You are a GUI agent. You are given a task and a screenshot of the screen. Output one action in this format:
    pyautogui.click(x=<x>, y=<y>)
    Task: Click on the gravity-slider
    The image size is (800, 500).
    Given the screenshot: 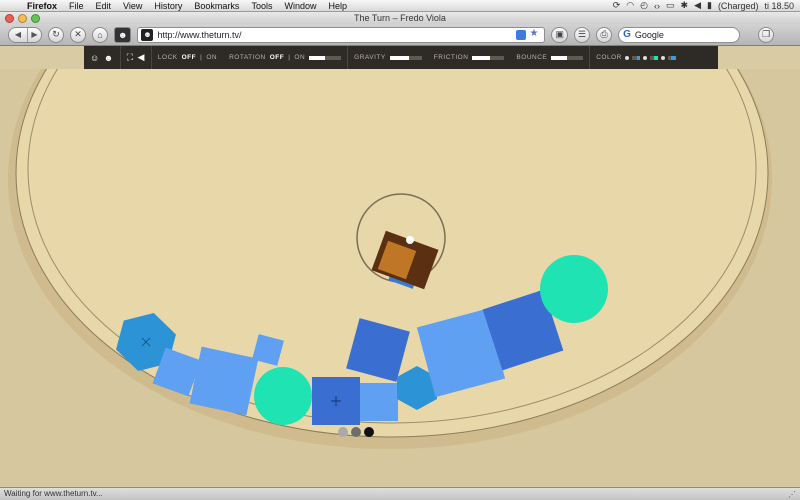 What is the action you would take?
    pyautogui.click(x=405, y=57)
    